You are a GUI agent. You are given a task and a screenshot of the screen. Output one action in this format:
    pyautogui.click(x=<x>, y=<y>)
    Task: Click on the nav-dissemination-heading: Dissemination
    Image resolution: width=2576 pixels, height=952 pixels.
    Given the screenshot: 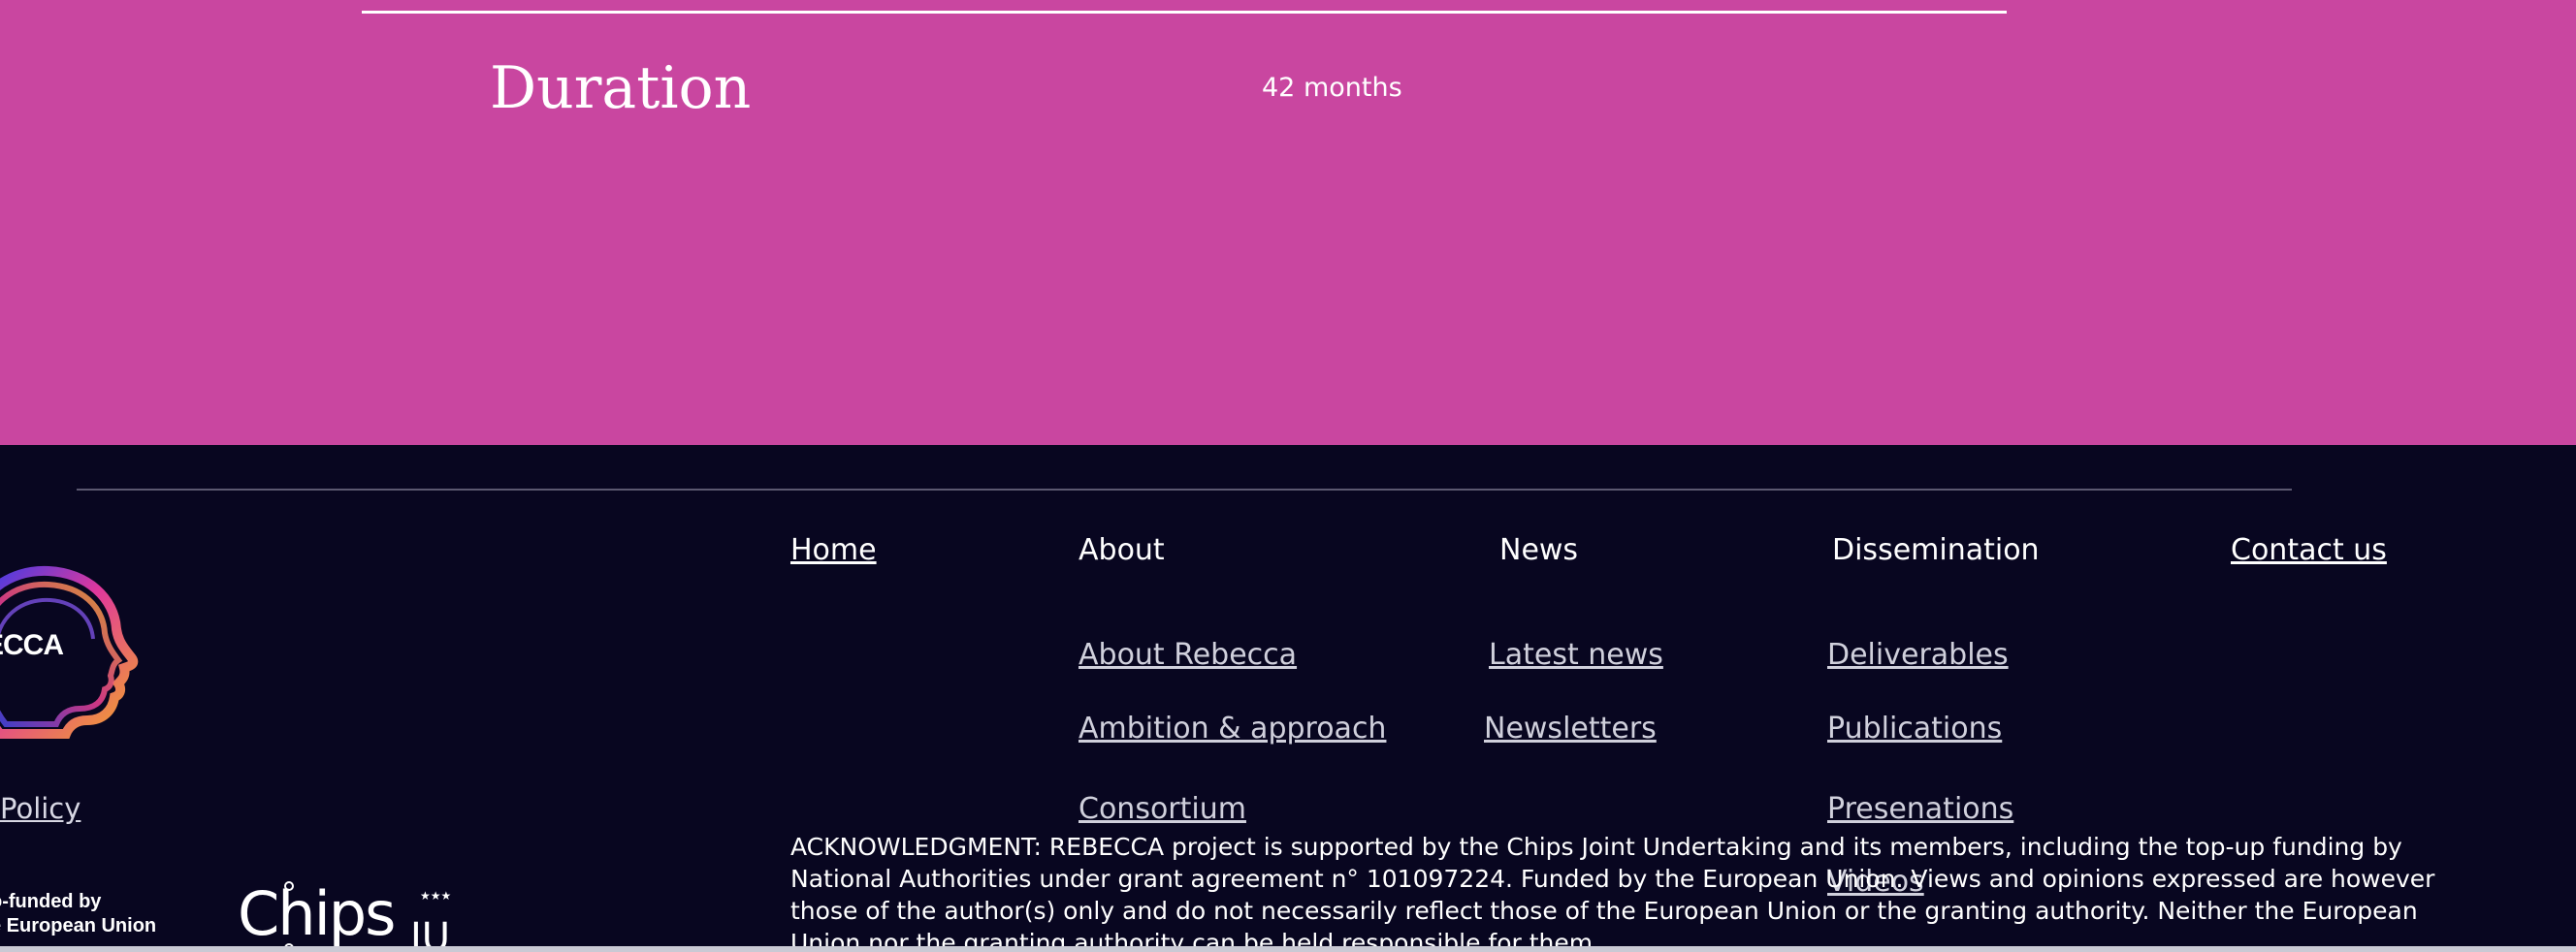 What is the action you would take?
    pyautogui.click(x=1936, y=551)
    